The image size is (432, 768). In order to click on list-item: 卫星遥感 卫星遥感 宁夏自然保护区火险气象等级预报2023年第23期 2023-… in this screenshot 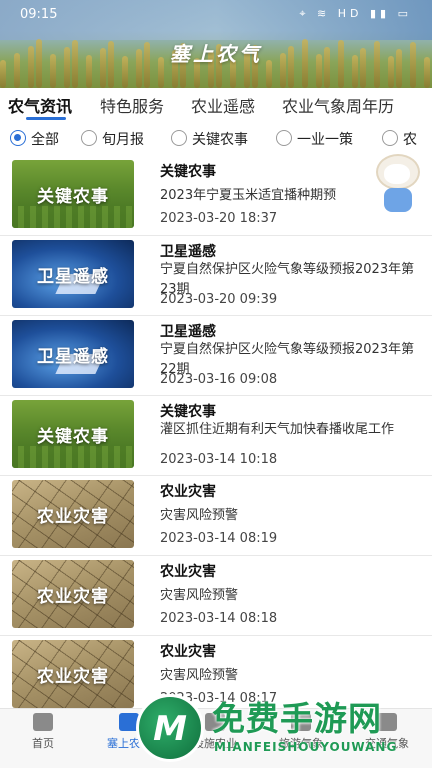, I will do `click(216, 276)`.